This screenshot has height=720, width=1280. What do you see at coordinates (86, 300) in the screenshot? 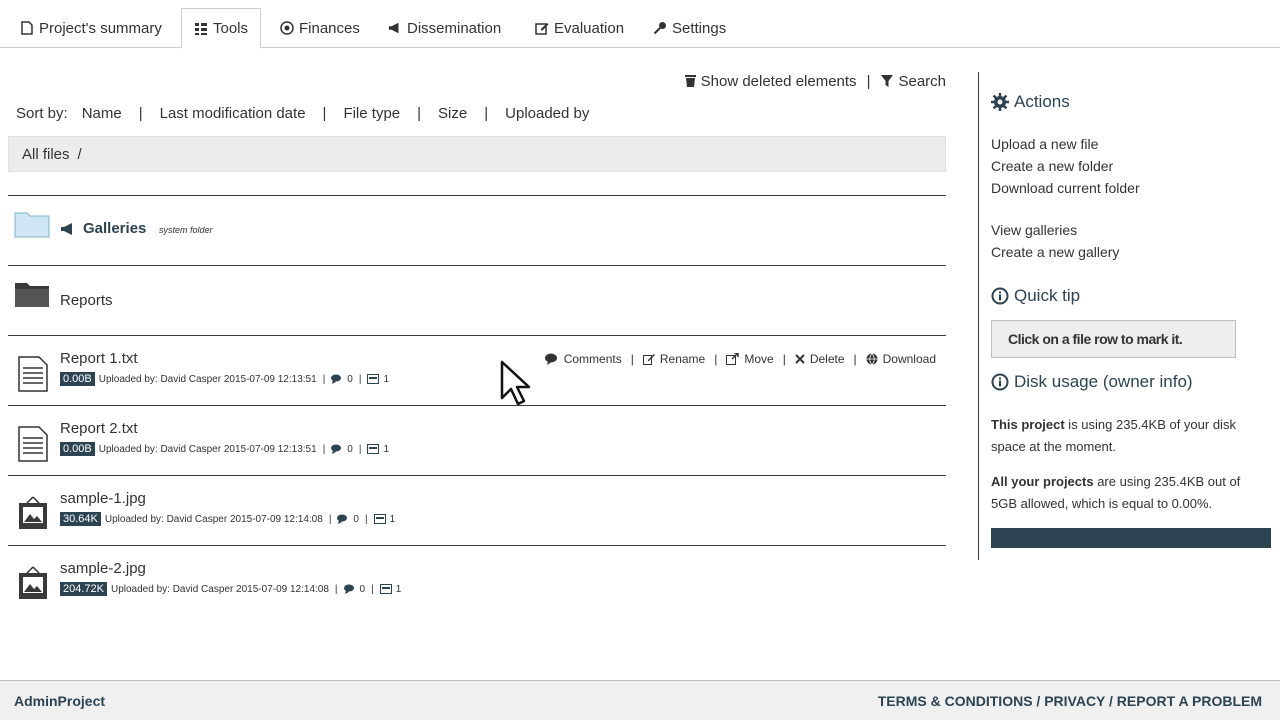
I see `folder-name: Reports` at bounding box center [86, 300].